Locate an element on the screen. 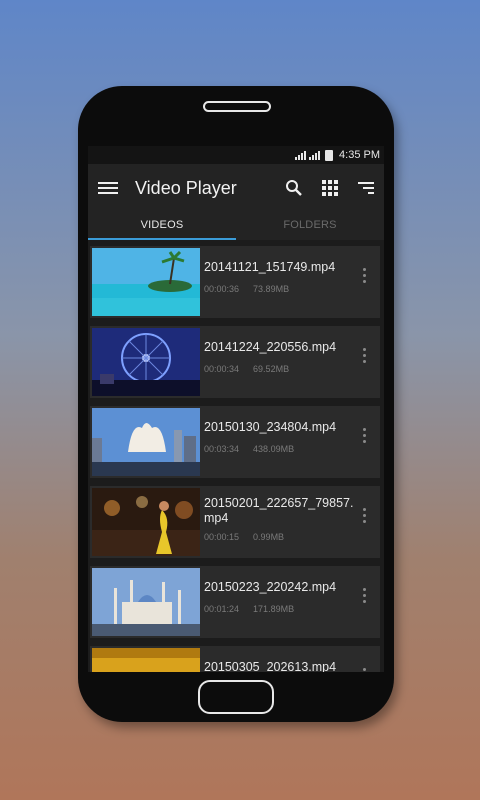 This screenshot has width=480, height=800. tab-folders: FOLDERS is located at coordinates (310, 226).